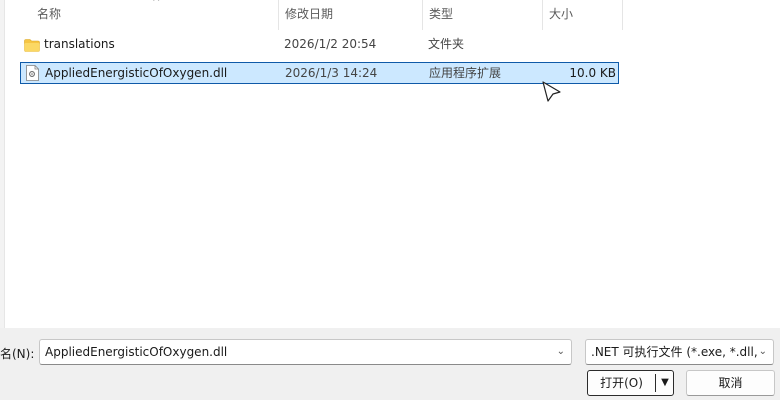 The image size is (780, 400). I want to click on file-name: translations, so click(79, 44).